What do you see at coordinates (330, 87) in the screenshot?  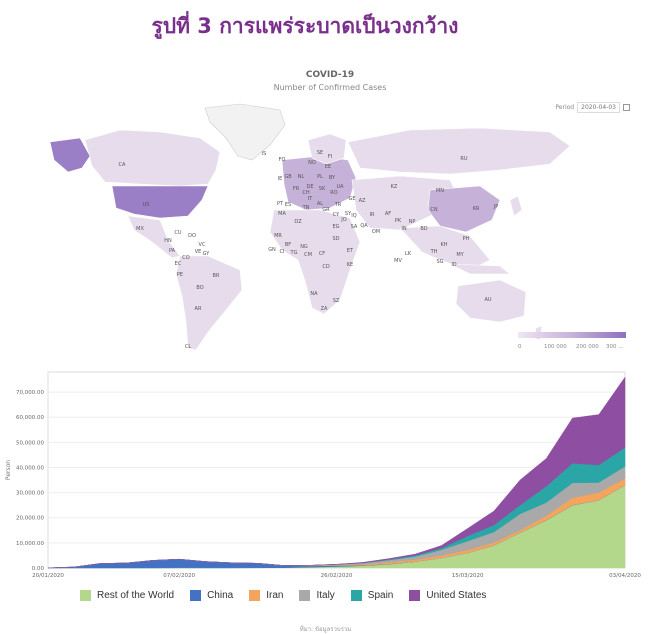 I see `map-subtitle: Number of Confirmed Cases` at bounding box center [330, 87].